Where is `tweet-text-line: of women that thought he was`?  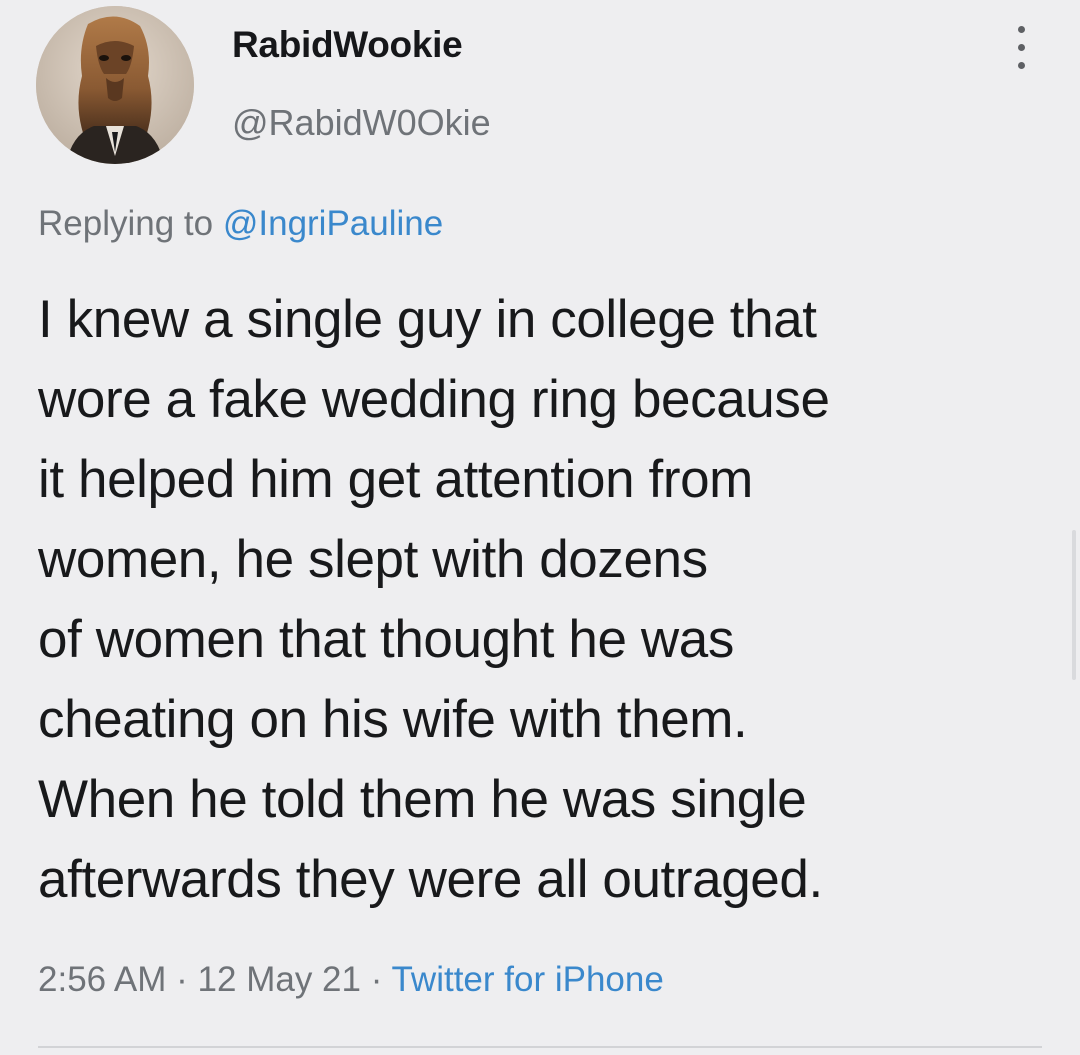
tweet-text-line: of women that thought he was is located at coordinates (386, 639).